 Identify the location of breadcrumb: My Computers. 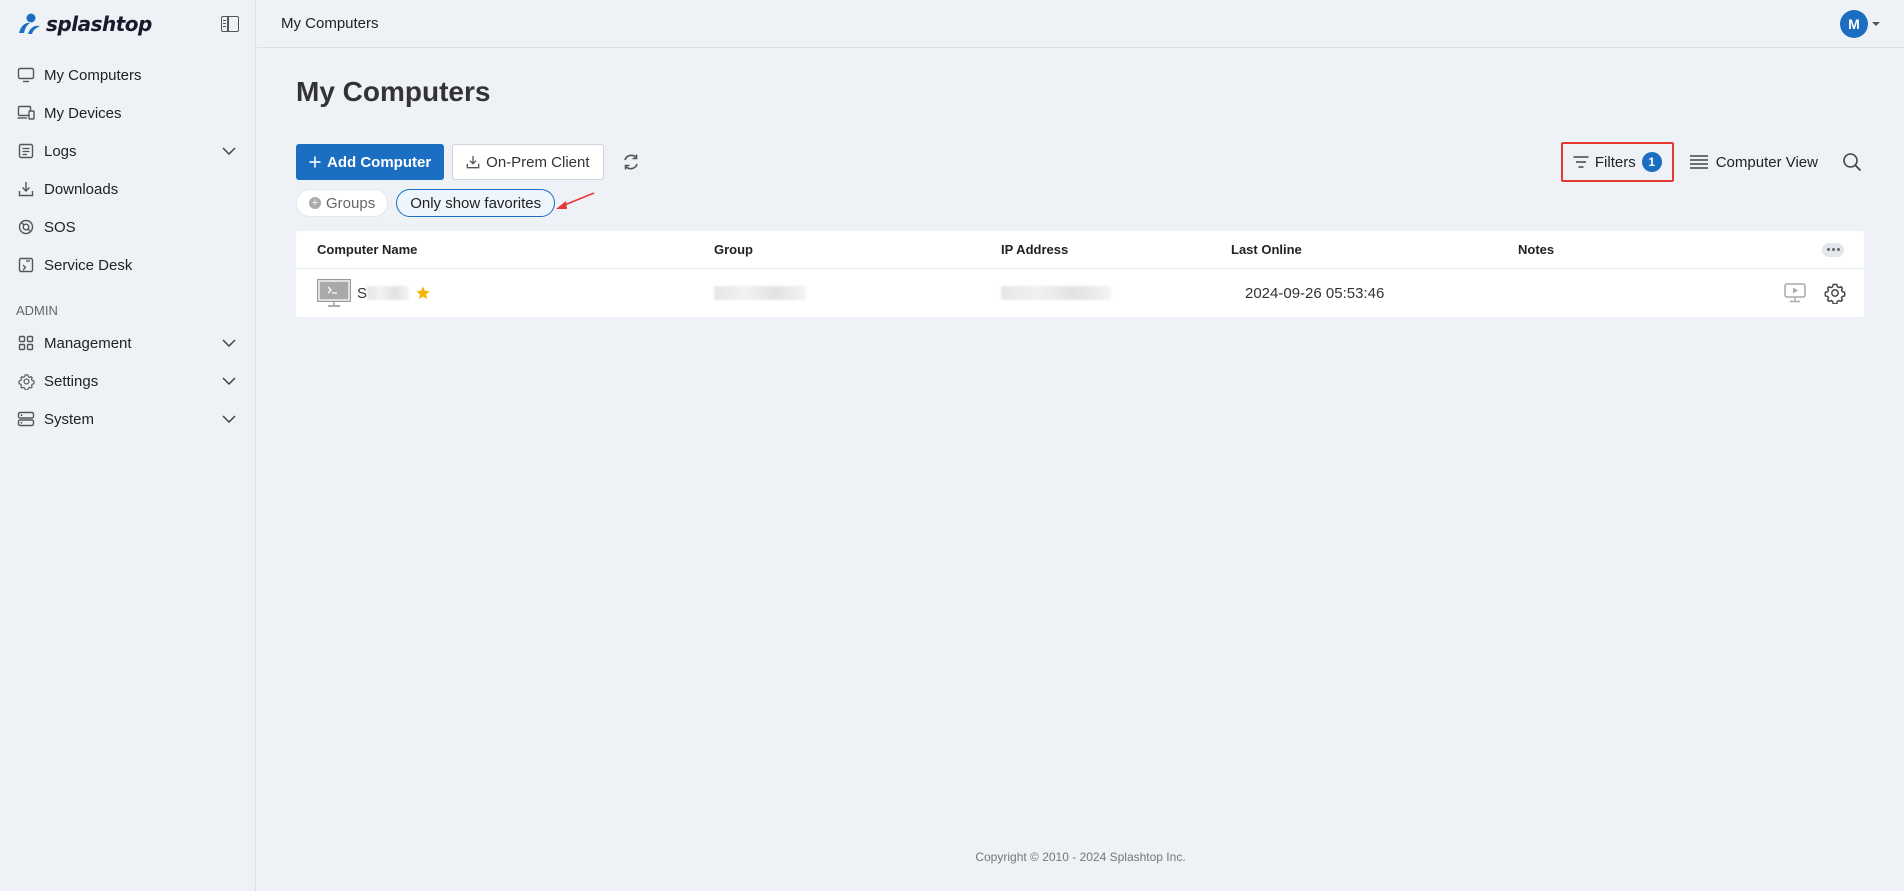
(330, 23).